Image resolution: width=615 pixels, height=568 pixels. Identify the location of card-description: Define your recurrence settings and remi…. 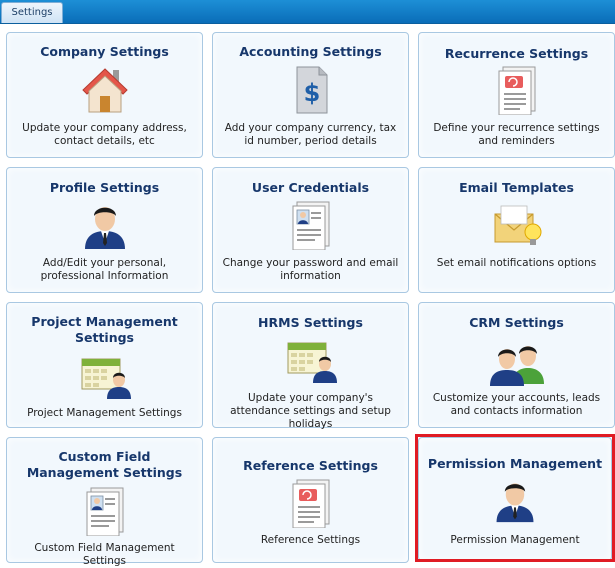
(516, 134).